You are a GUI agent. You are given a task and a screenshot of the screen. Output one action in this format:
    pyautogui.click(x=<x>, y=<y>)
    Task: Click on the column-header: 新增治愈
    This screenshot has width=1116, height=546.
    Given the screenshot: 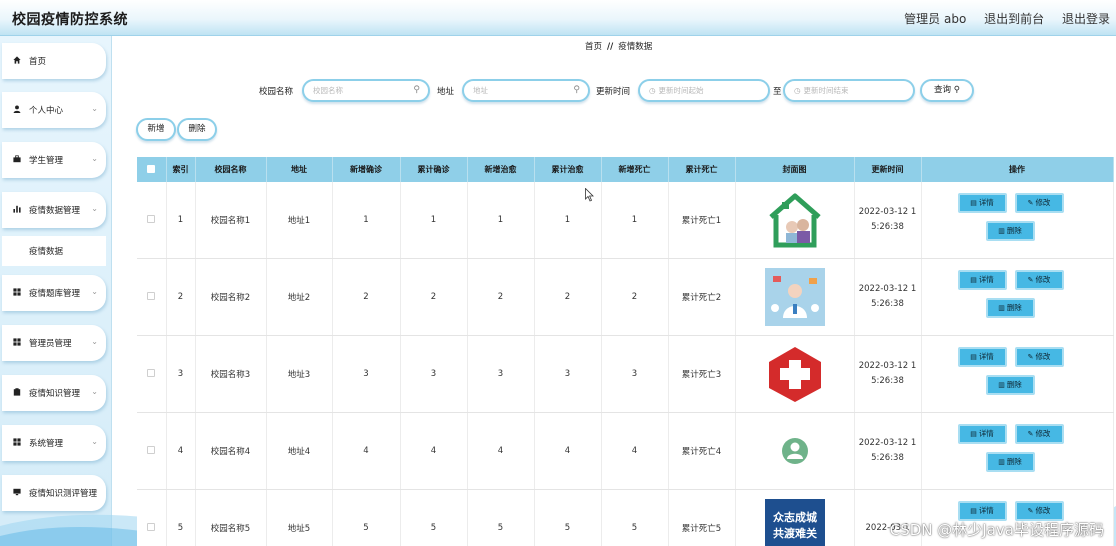 What is the action you would take?
    pyautogui.click(x=501, y=169)
    